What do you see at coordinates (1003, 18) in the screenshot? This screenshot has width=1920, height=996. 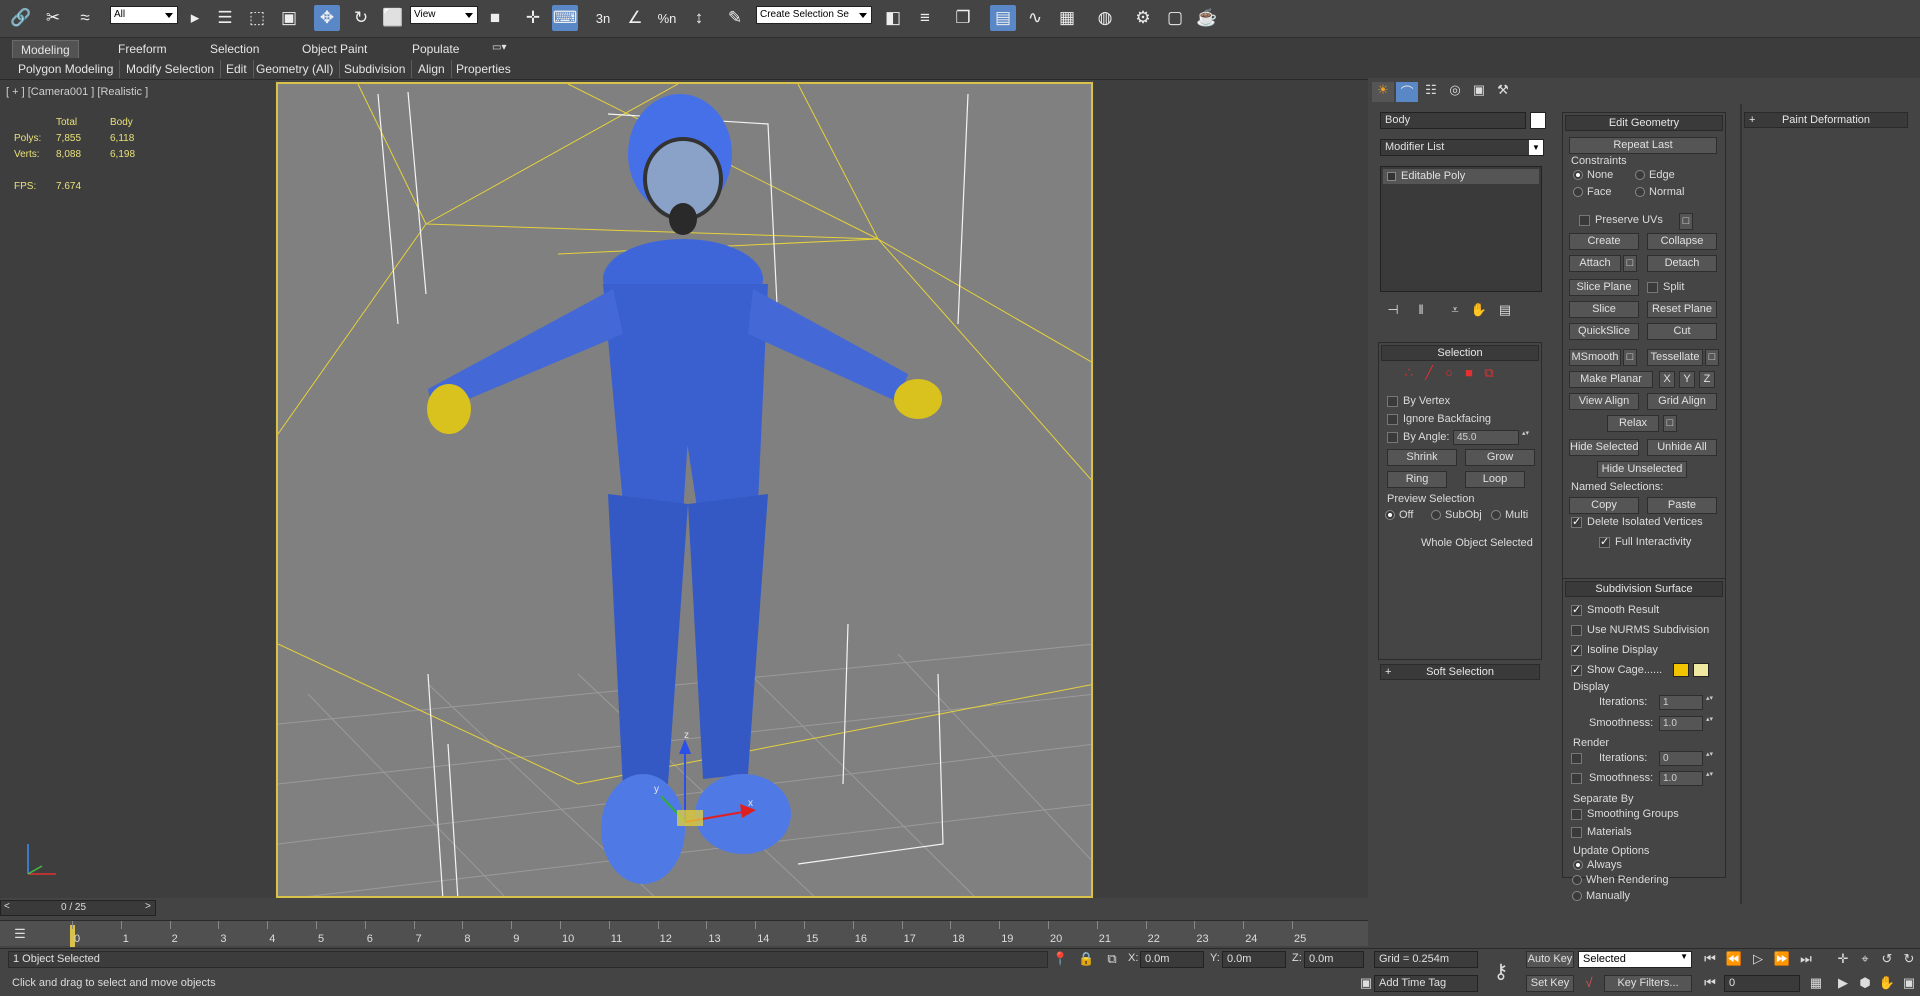 I see `scene-explorer-icon: ▤` at bounding box center [1003, 18].